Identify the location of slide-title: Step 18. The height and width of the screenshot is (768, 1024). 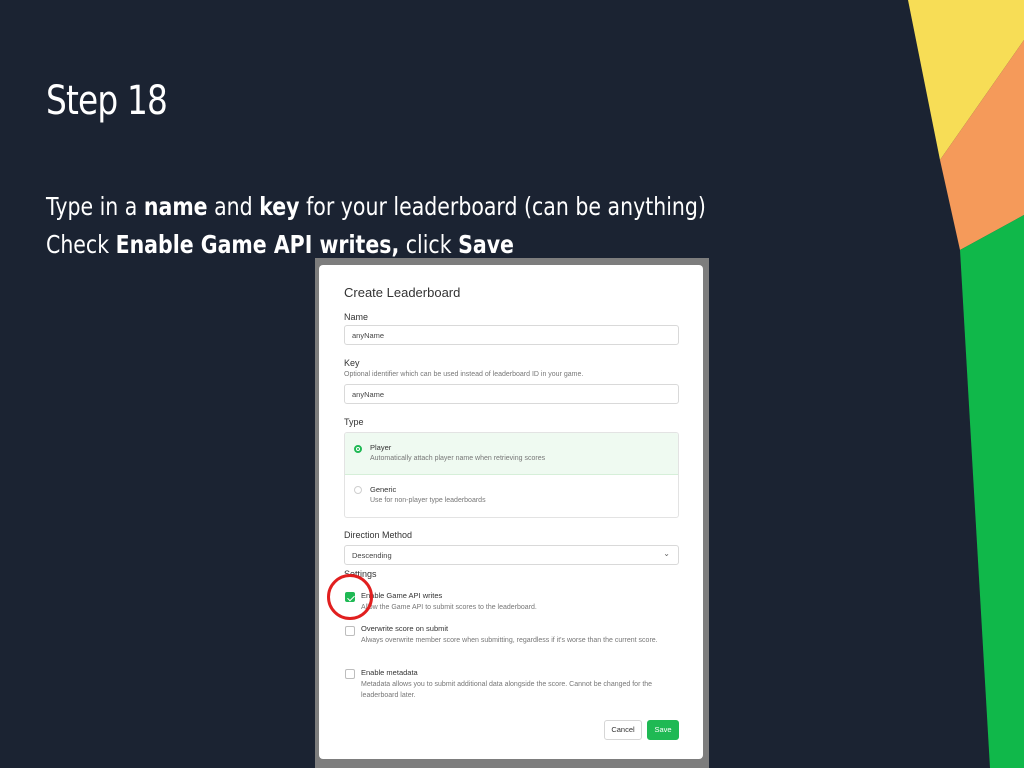
(107, 101).